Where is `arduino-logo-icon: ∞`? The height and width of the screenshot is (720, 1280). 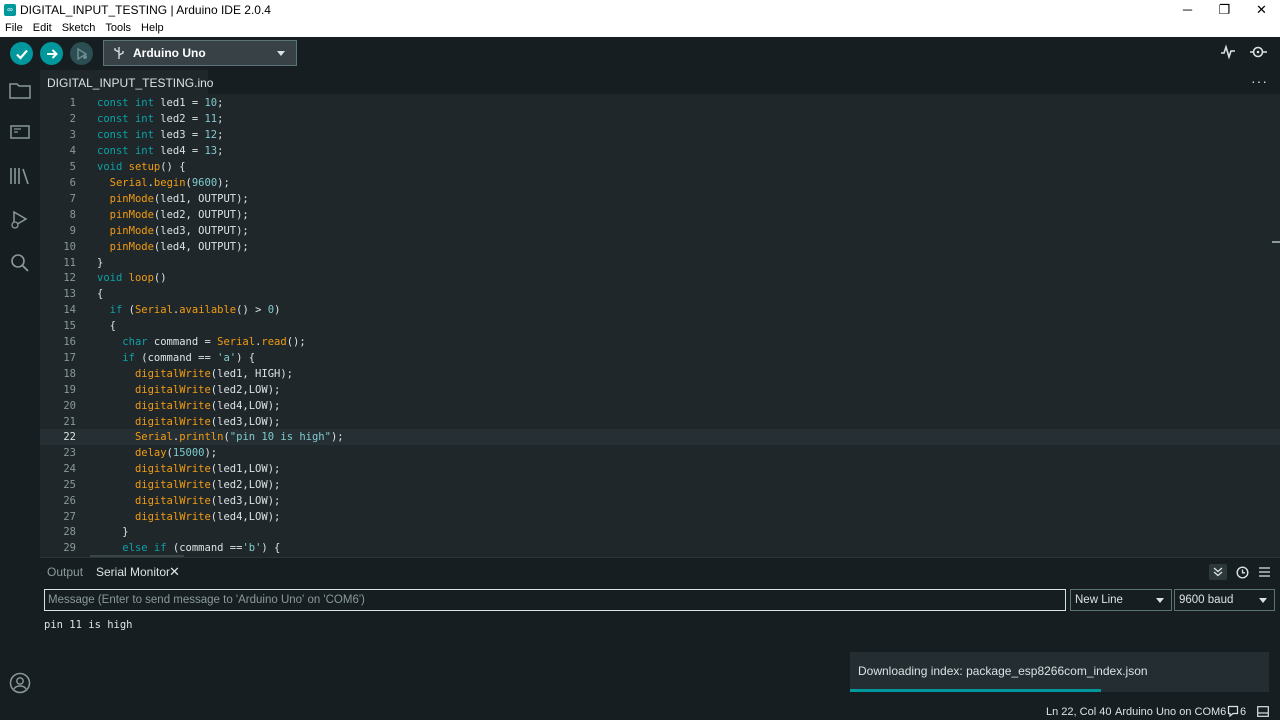 arduino-logo-icon: ∞ is located at coordinates (10, 9).